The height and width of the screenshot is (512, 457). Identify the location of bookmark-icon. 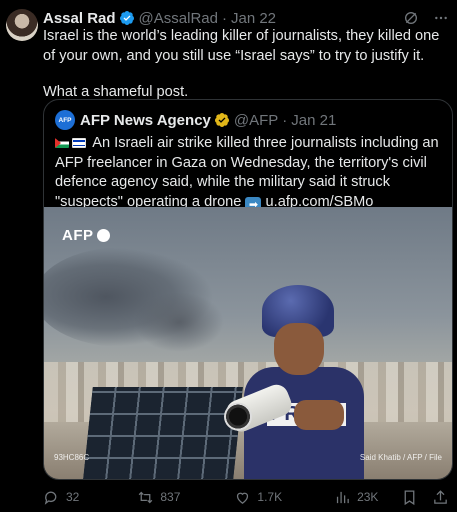
(409, 497).